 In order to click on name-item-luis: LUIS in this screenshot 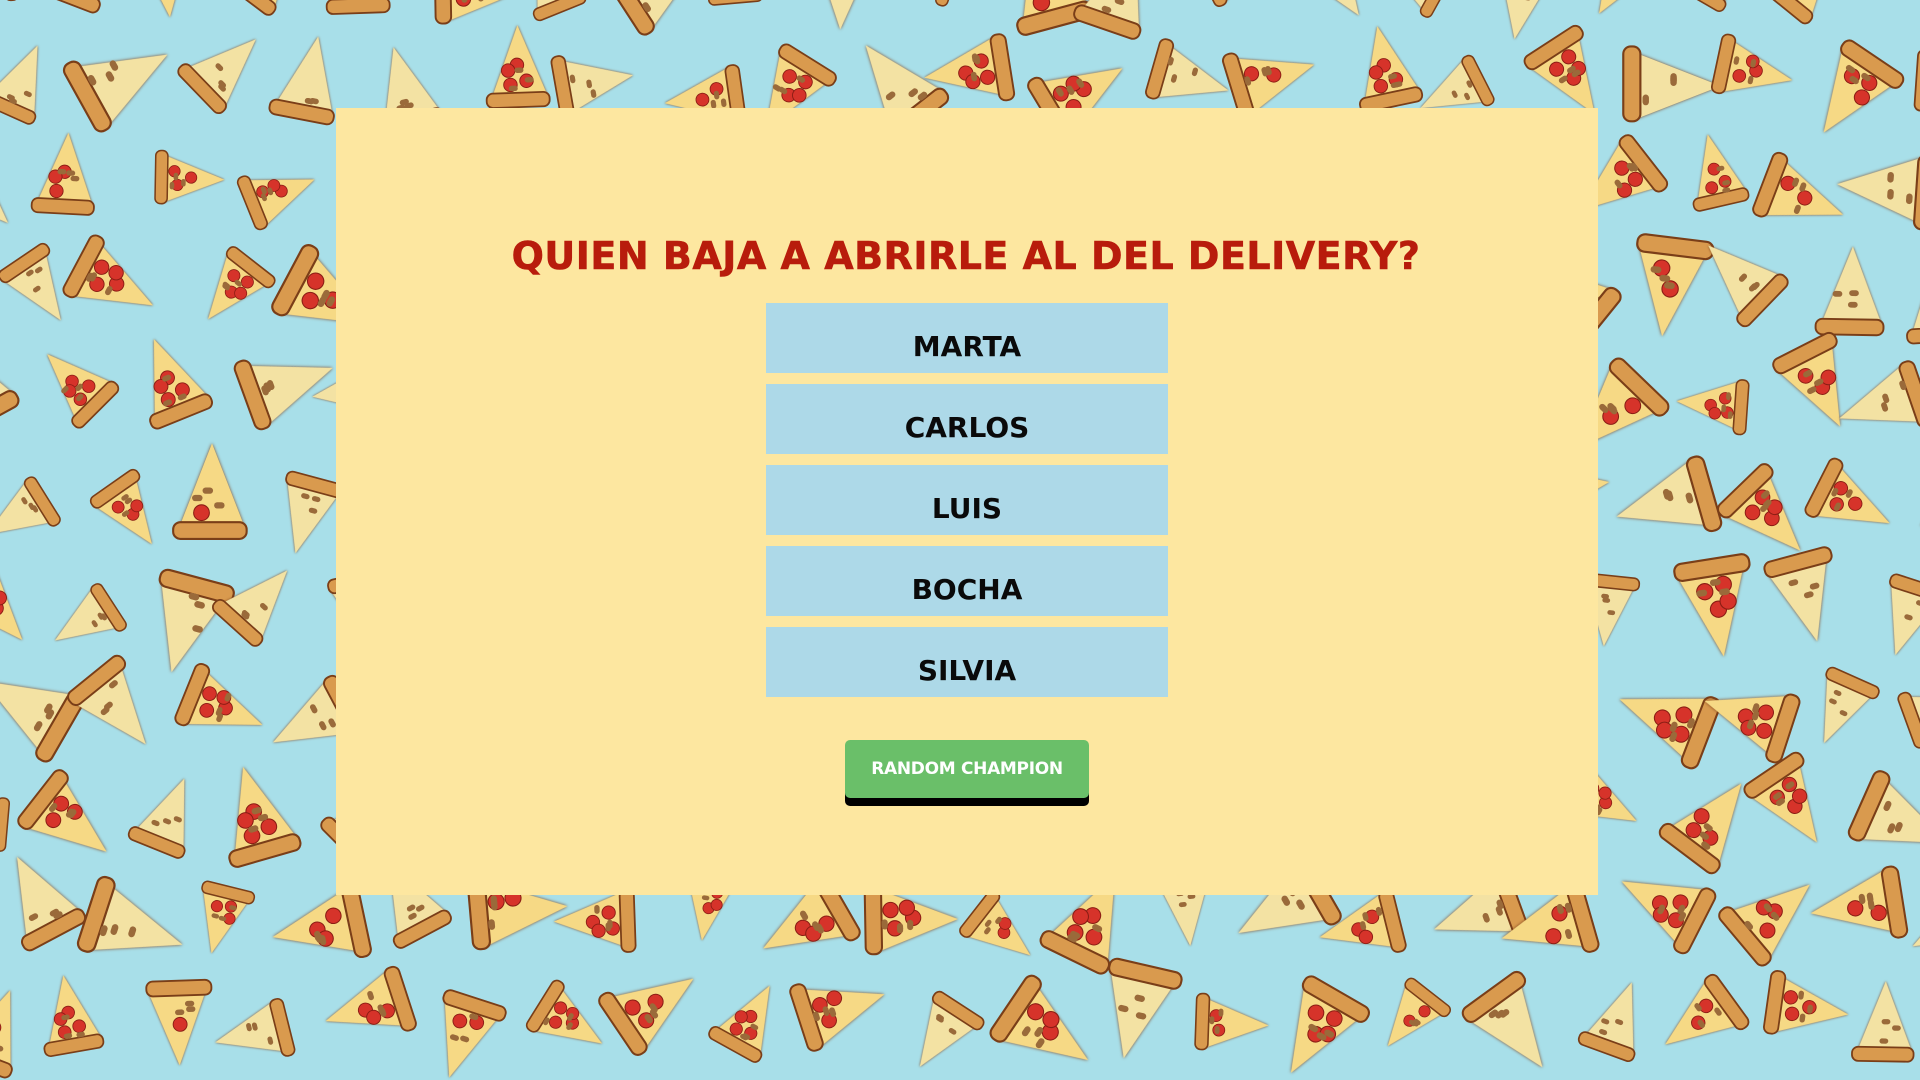, I will do `click(967, 500)`.